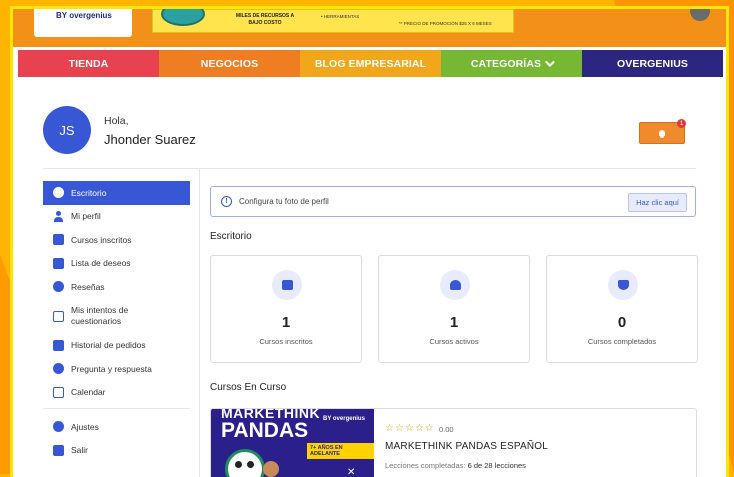 The height and width of the screenshot is (477, 734). What do you see at coordinates (100, 315) in the screenshot?
I see `sidebar-item-label: Mis intentos de cuestionarios` at bounding box center [100, 315].